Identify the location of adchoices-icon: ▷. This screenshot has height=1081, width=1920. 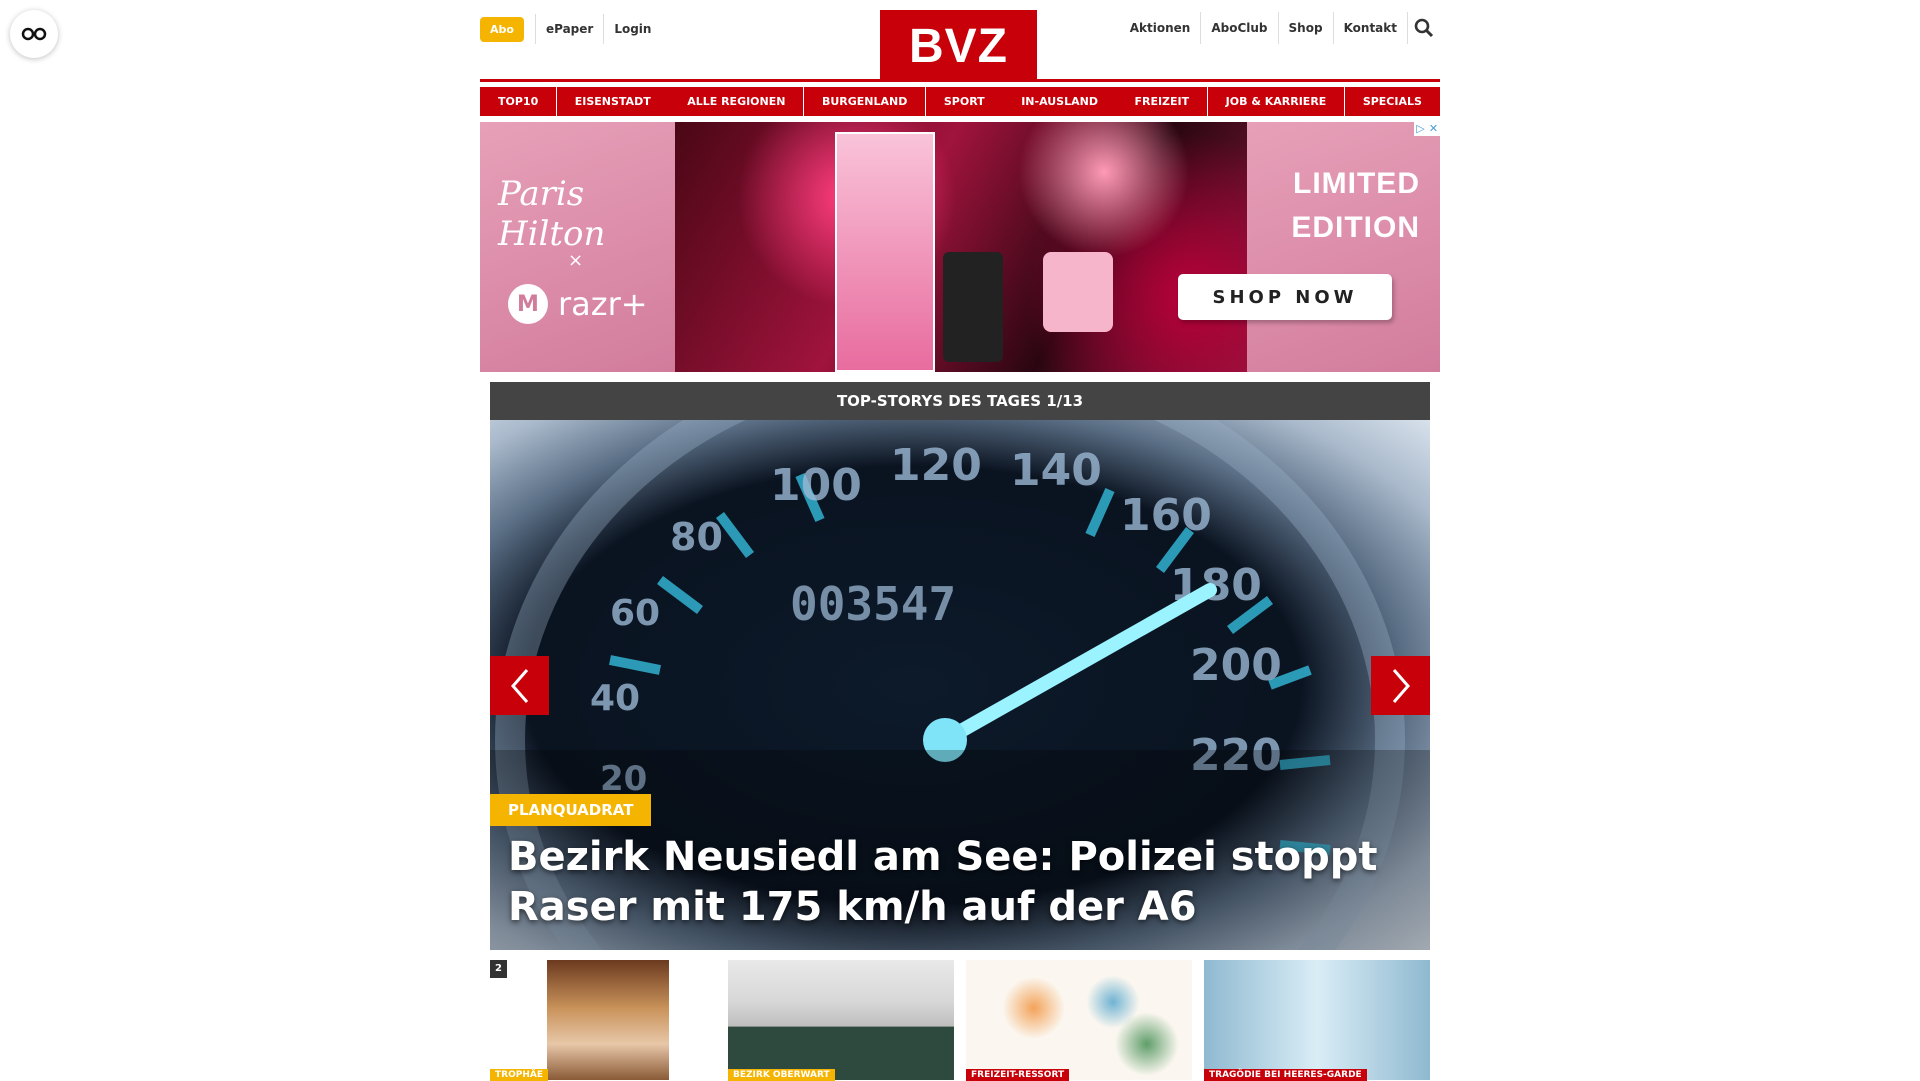
(1420, 129).